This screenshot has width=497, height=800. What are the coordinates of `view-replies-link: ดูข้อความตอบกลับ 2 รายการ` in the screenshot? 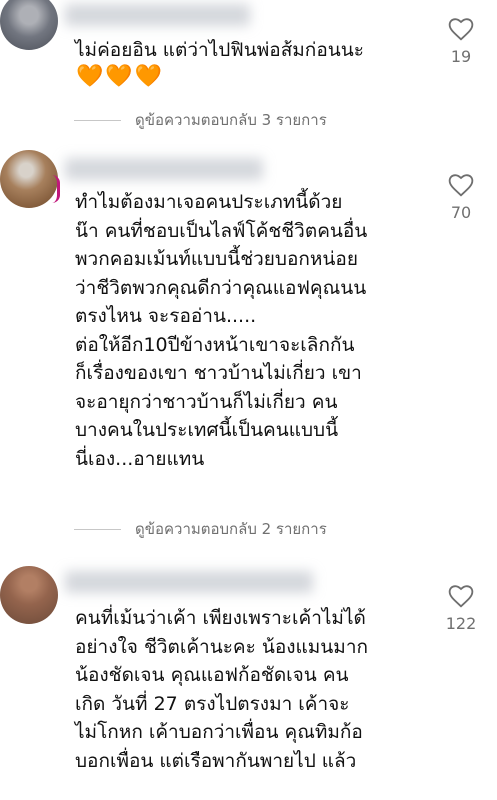 It's located at (200, 529).